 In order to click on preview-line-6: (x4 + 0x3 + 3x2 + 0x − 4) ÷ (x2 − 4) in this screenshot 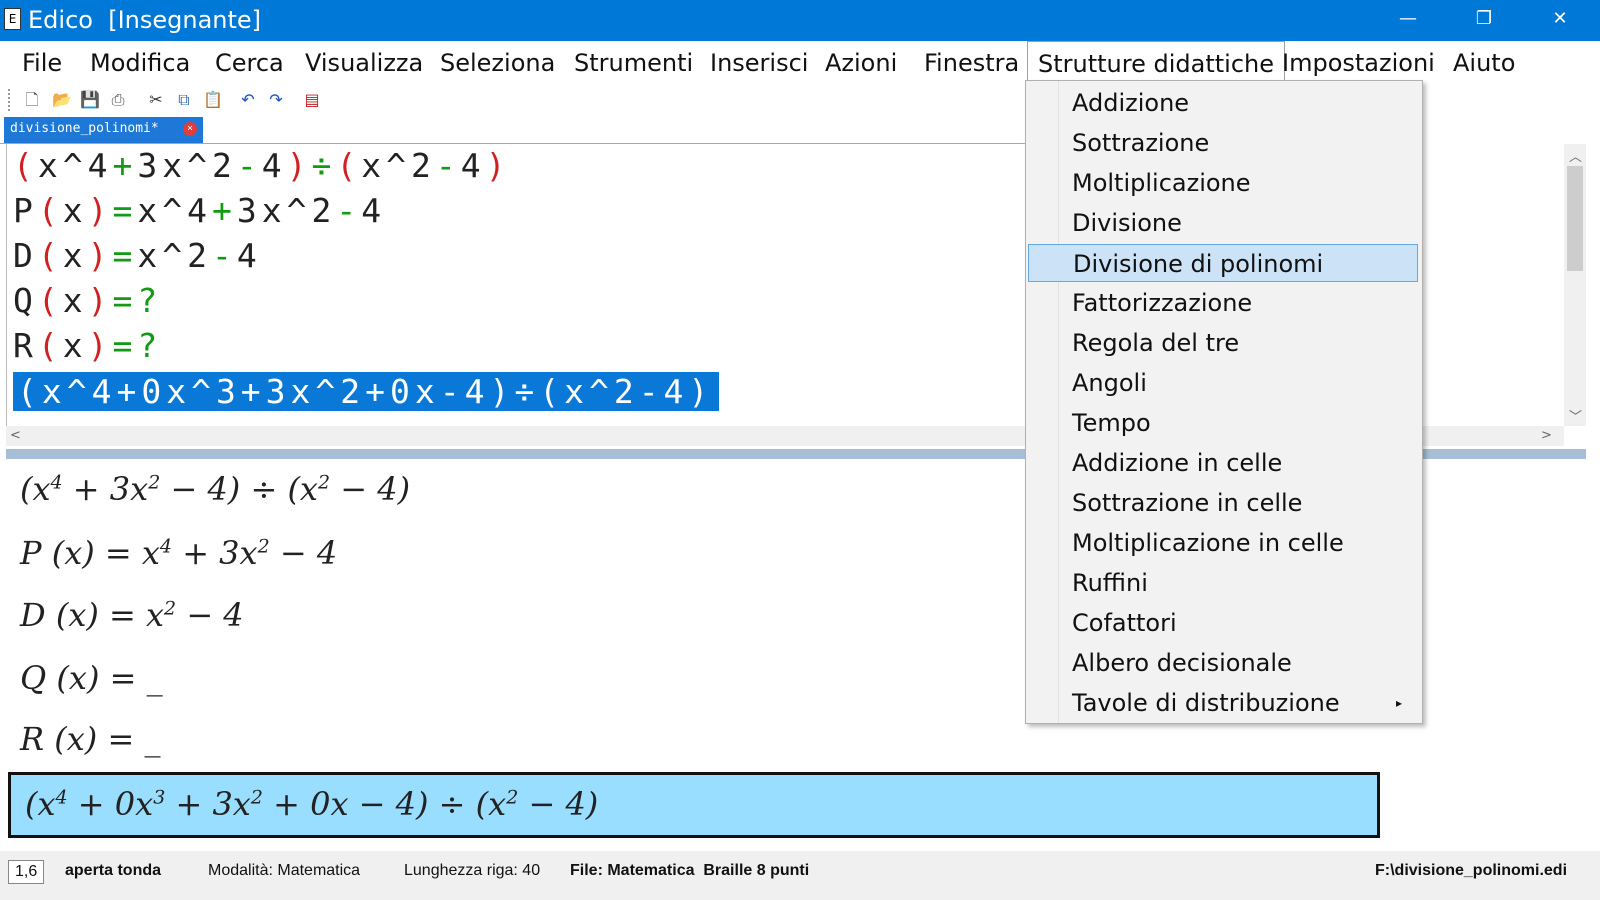, I will do `click(312, 804)`.